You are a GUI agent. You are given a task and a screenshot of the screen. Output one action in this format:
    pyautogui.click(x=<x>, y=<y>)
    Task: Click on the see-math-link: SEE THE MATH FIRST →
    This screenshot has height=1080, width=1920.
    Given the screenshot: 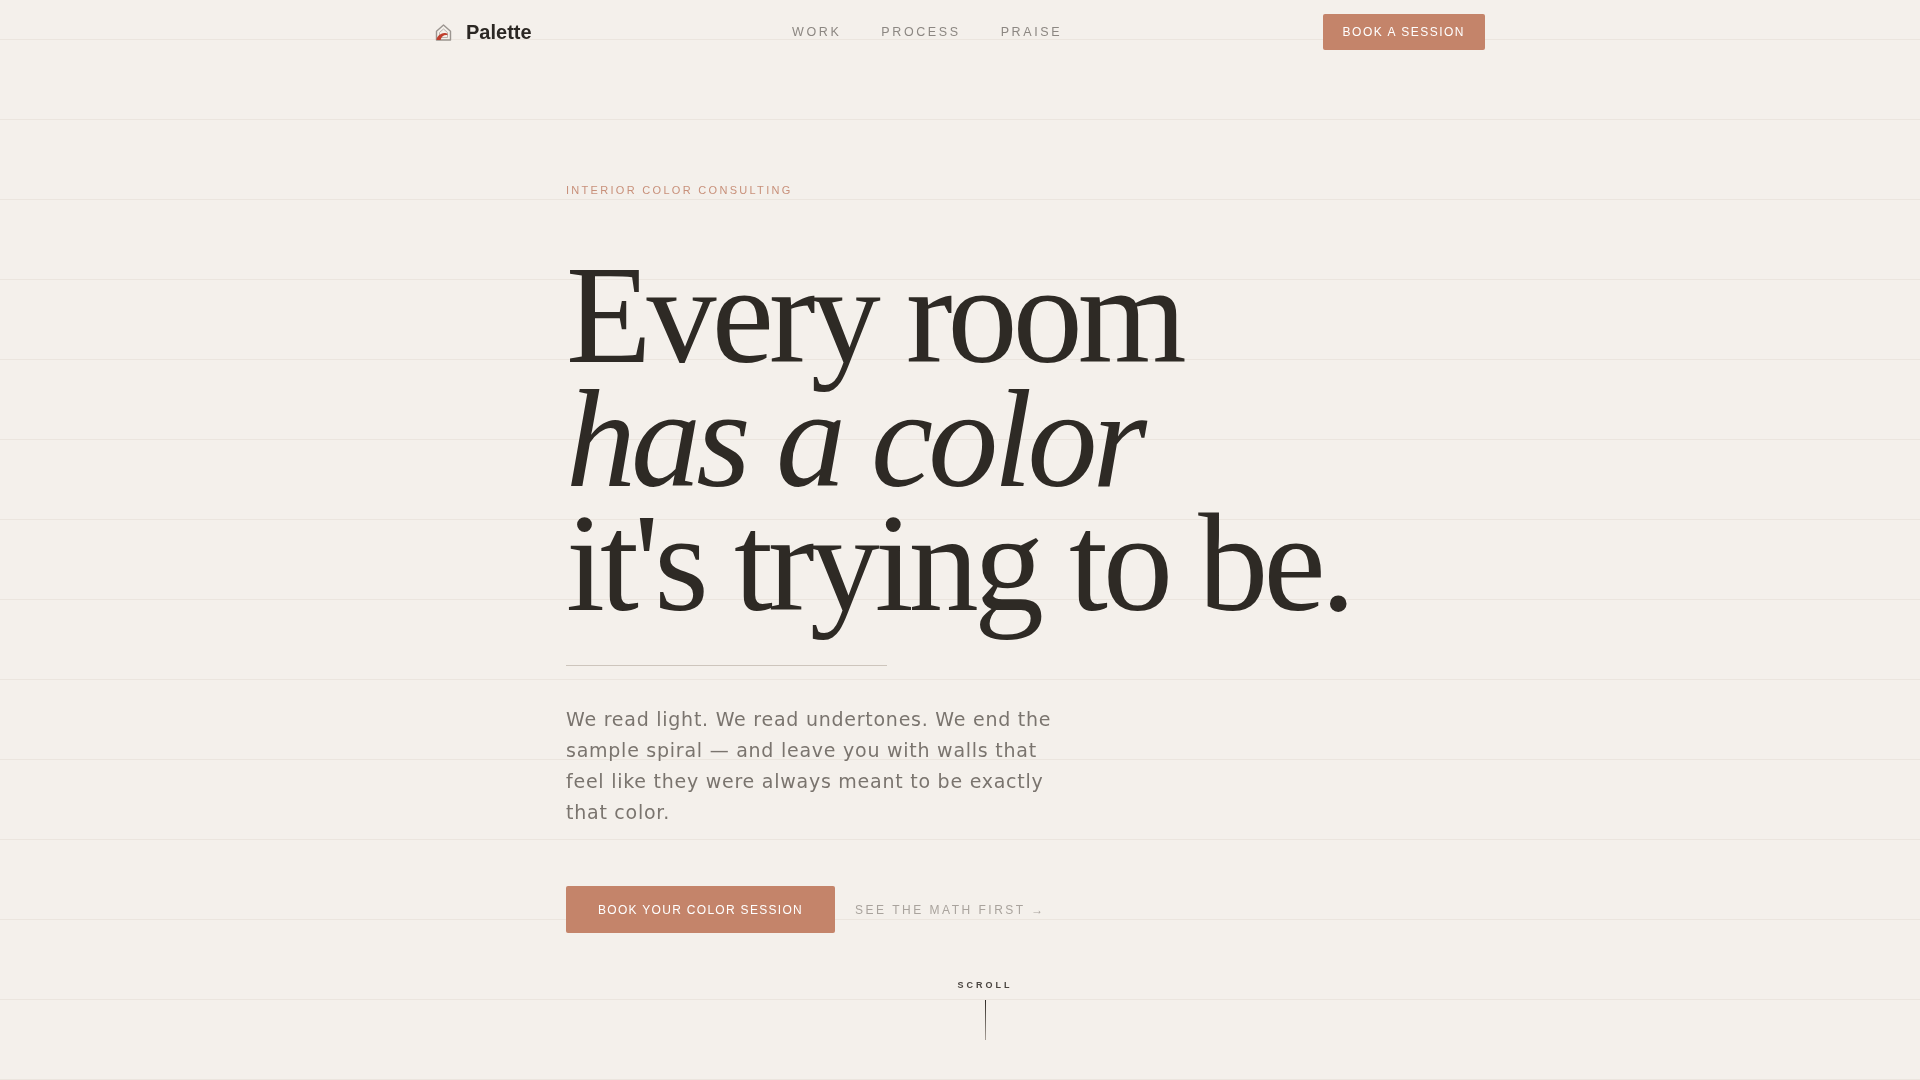 What is the action you would take?
    pyautogui.click(x=950, y=909)
    